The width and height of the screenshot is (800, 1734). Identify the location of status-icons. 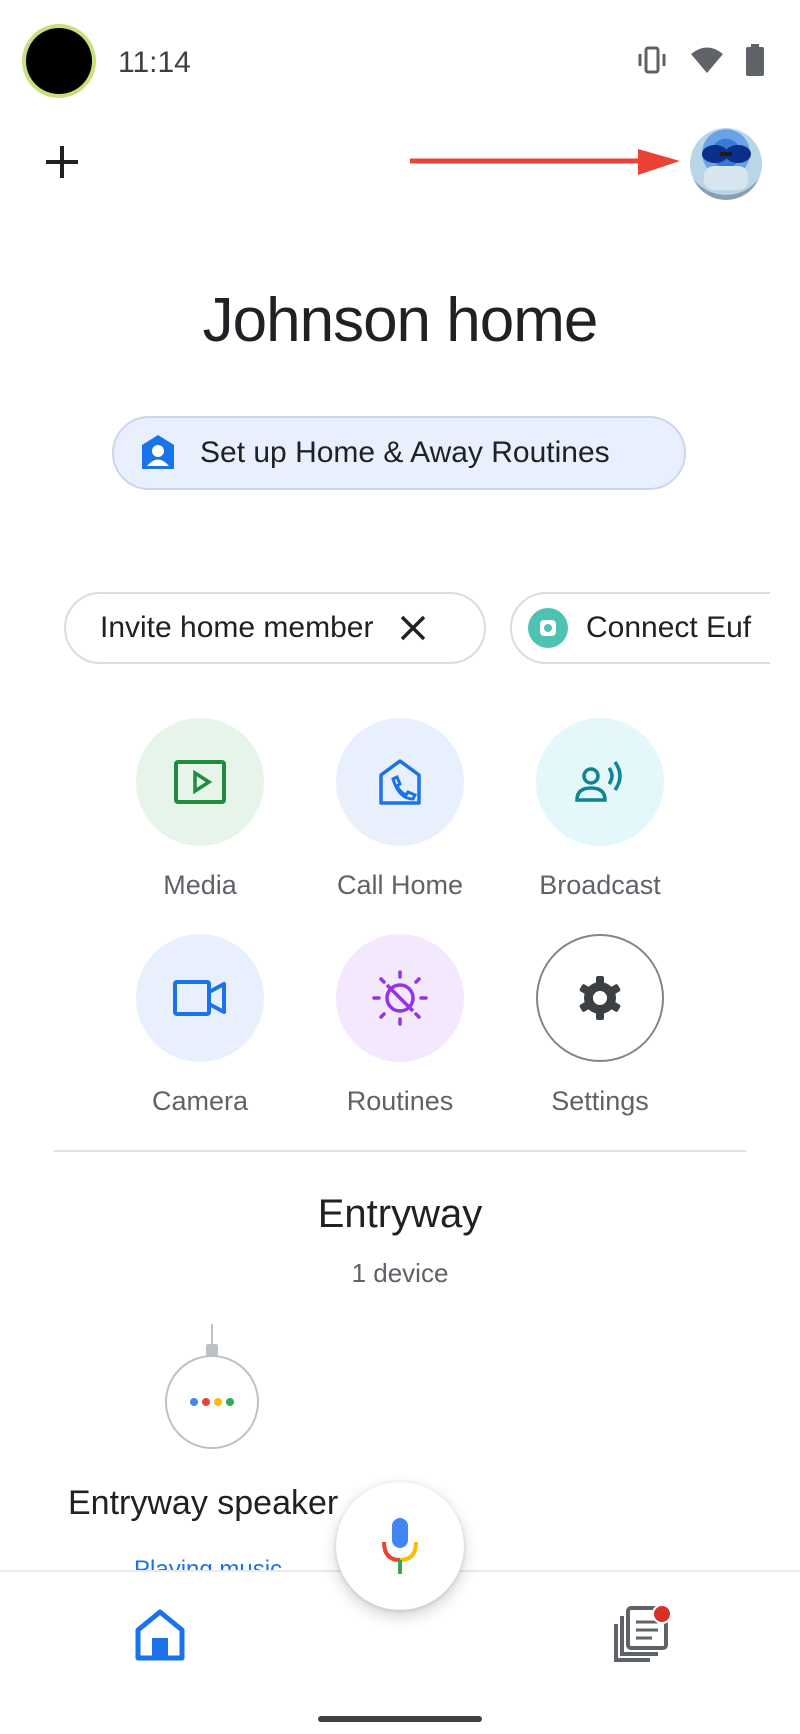
(700, 60).